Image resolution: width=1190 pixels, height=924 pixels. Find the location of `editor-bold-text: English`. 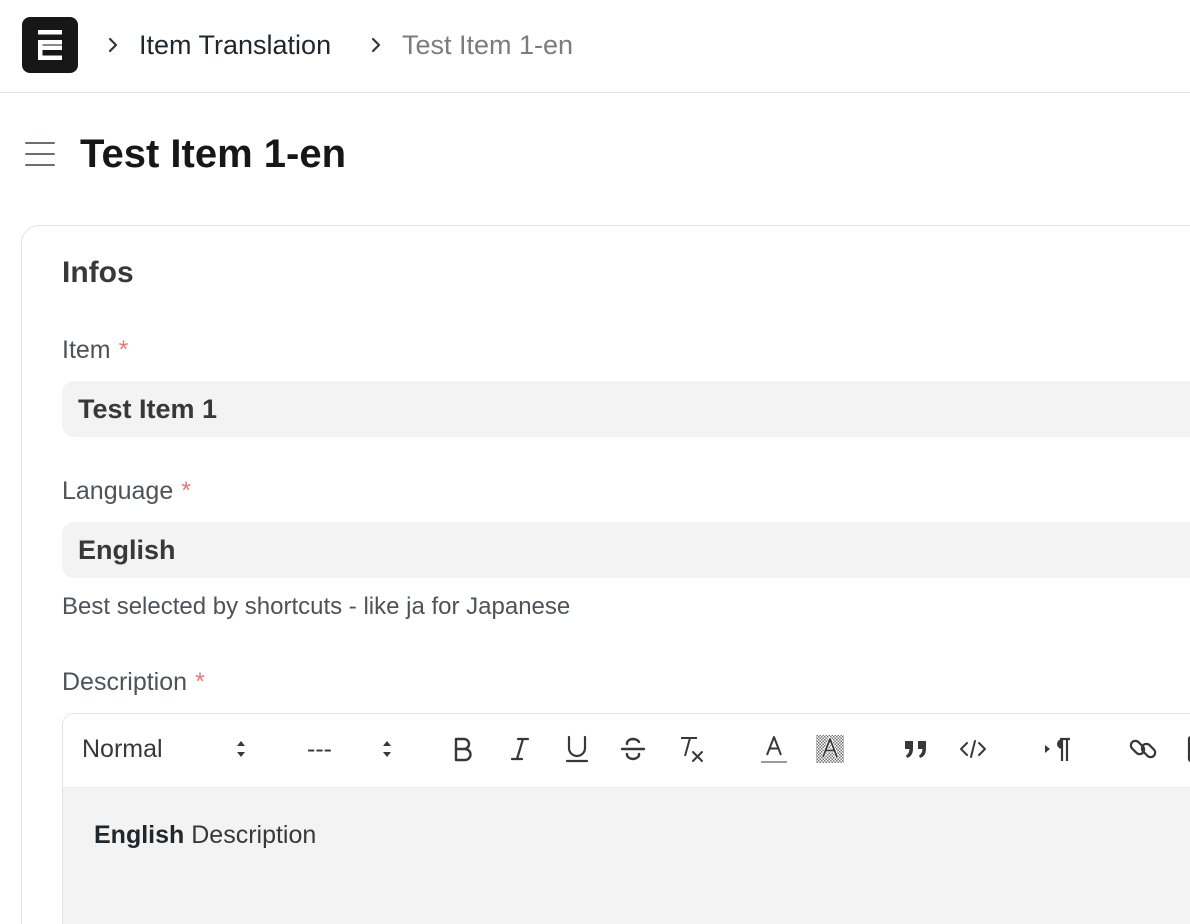

editor-bold-text: English is located at coordinates (139, 835).